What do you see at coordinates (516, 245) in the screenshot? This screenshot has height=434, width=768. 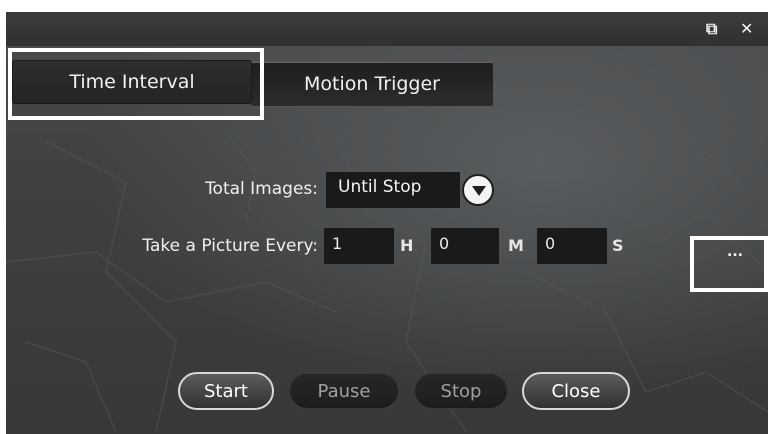 I see `minutes-unit: M` at bounding box center [516, 245].